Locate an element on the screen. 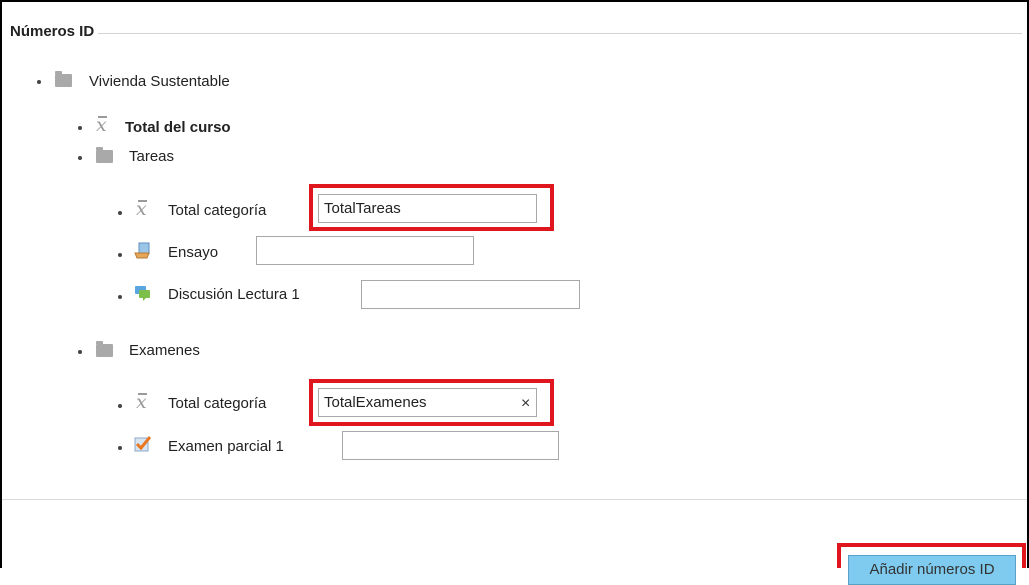 This screenshot has width=1029, height=585. idnumber-input-ensayo is located at coordinates (365, 250).